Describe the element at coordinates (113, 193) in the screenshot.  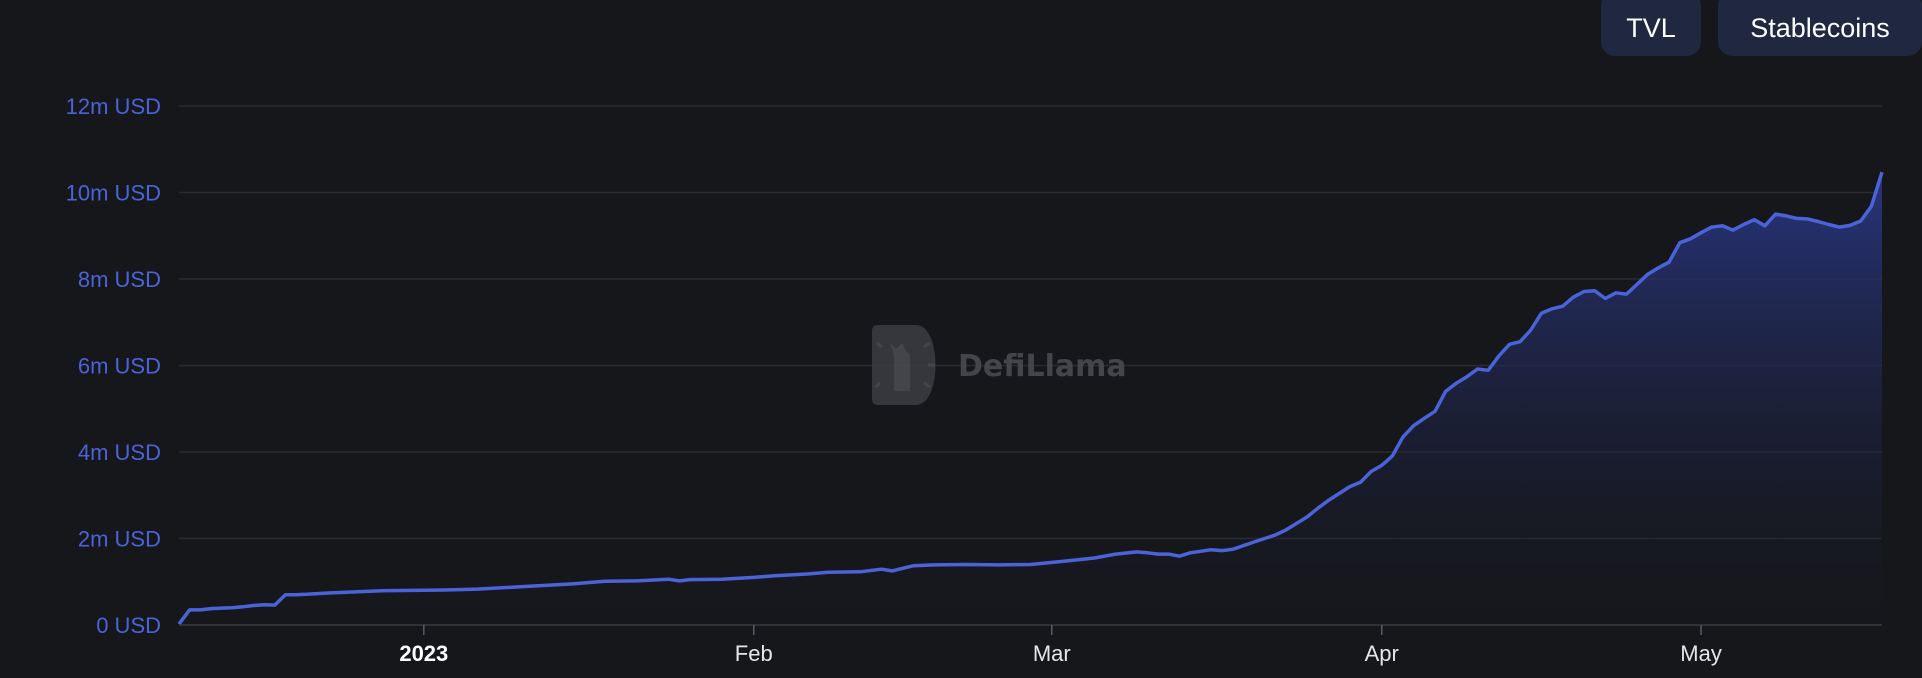
I see `y-tick-label: 10m USD` at that location.